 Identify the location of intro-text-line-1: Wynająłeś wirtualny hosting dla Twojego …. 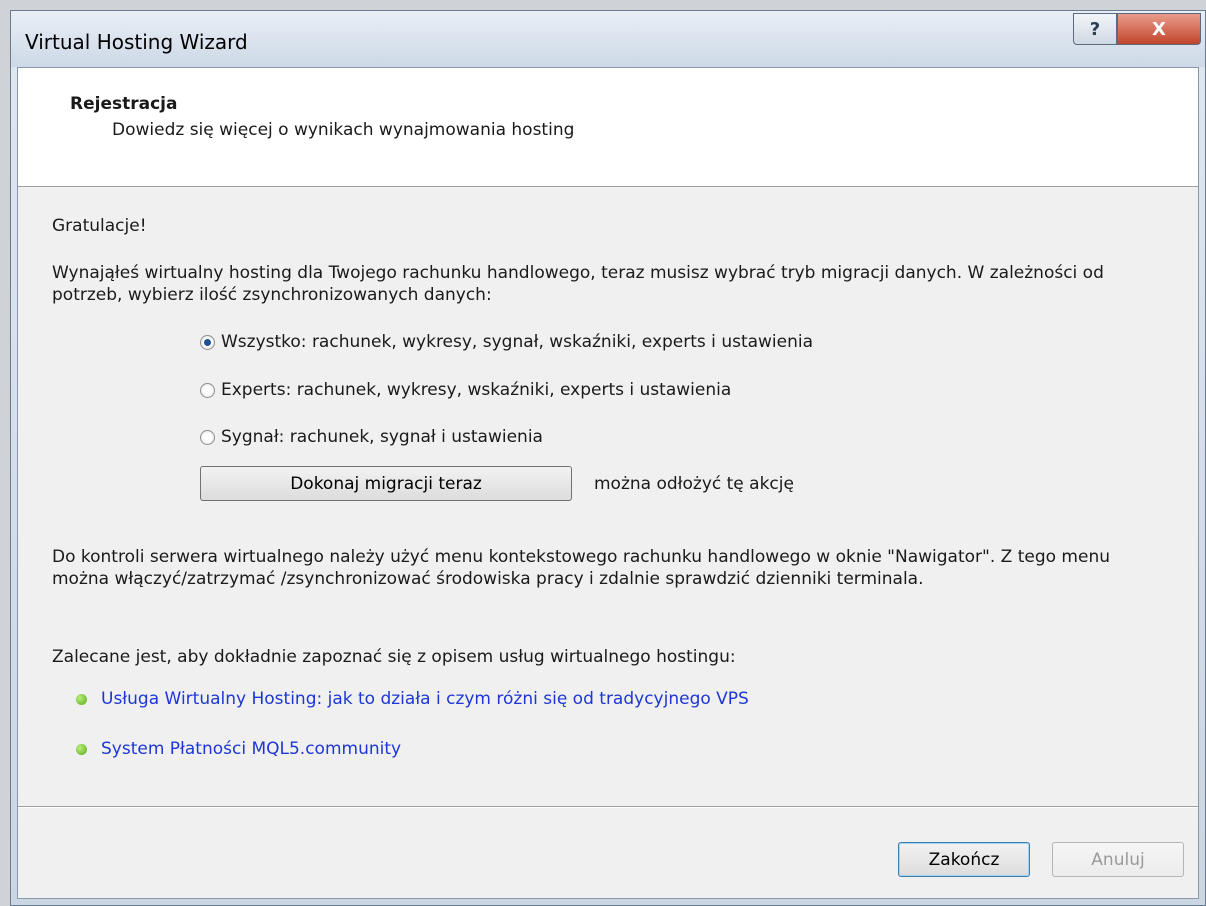
(578, 273).